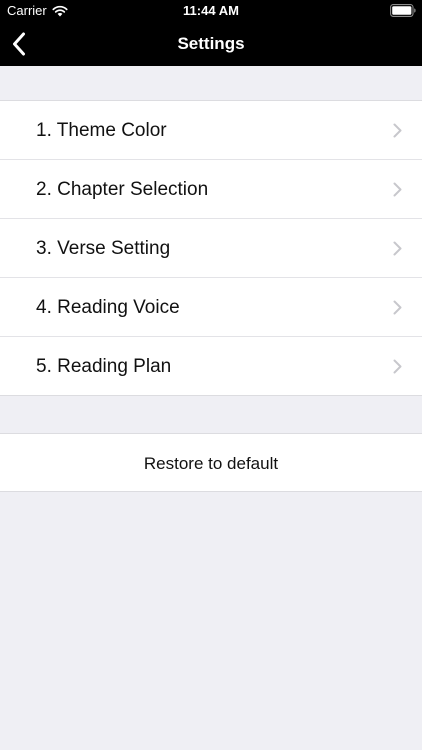 The height and width of the screenshot is (750, 422). Describe the element at coordinates (403, 10) in the screenshot. I see `battery-icon` at that location.